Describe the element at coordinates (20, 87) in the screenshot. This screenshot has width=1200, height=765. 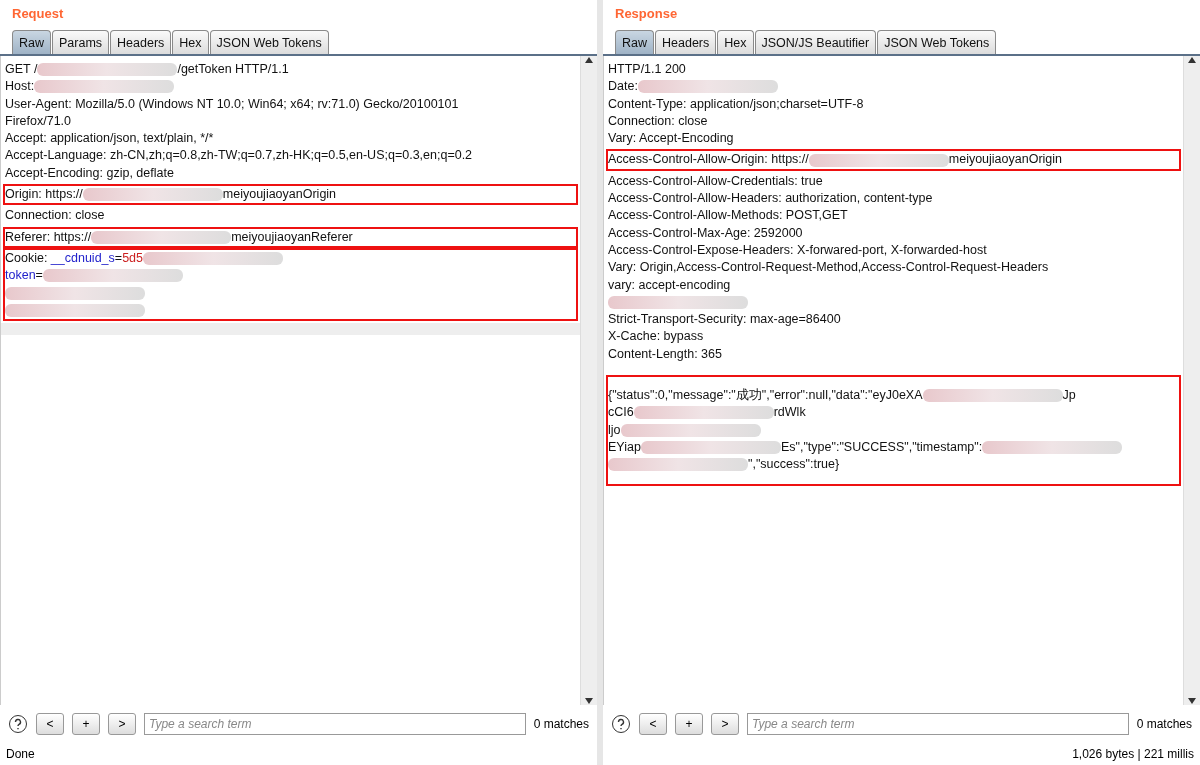
I see `code-text: Host:` at that location.